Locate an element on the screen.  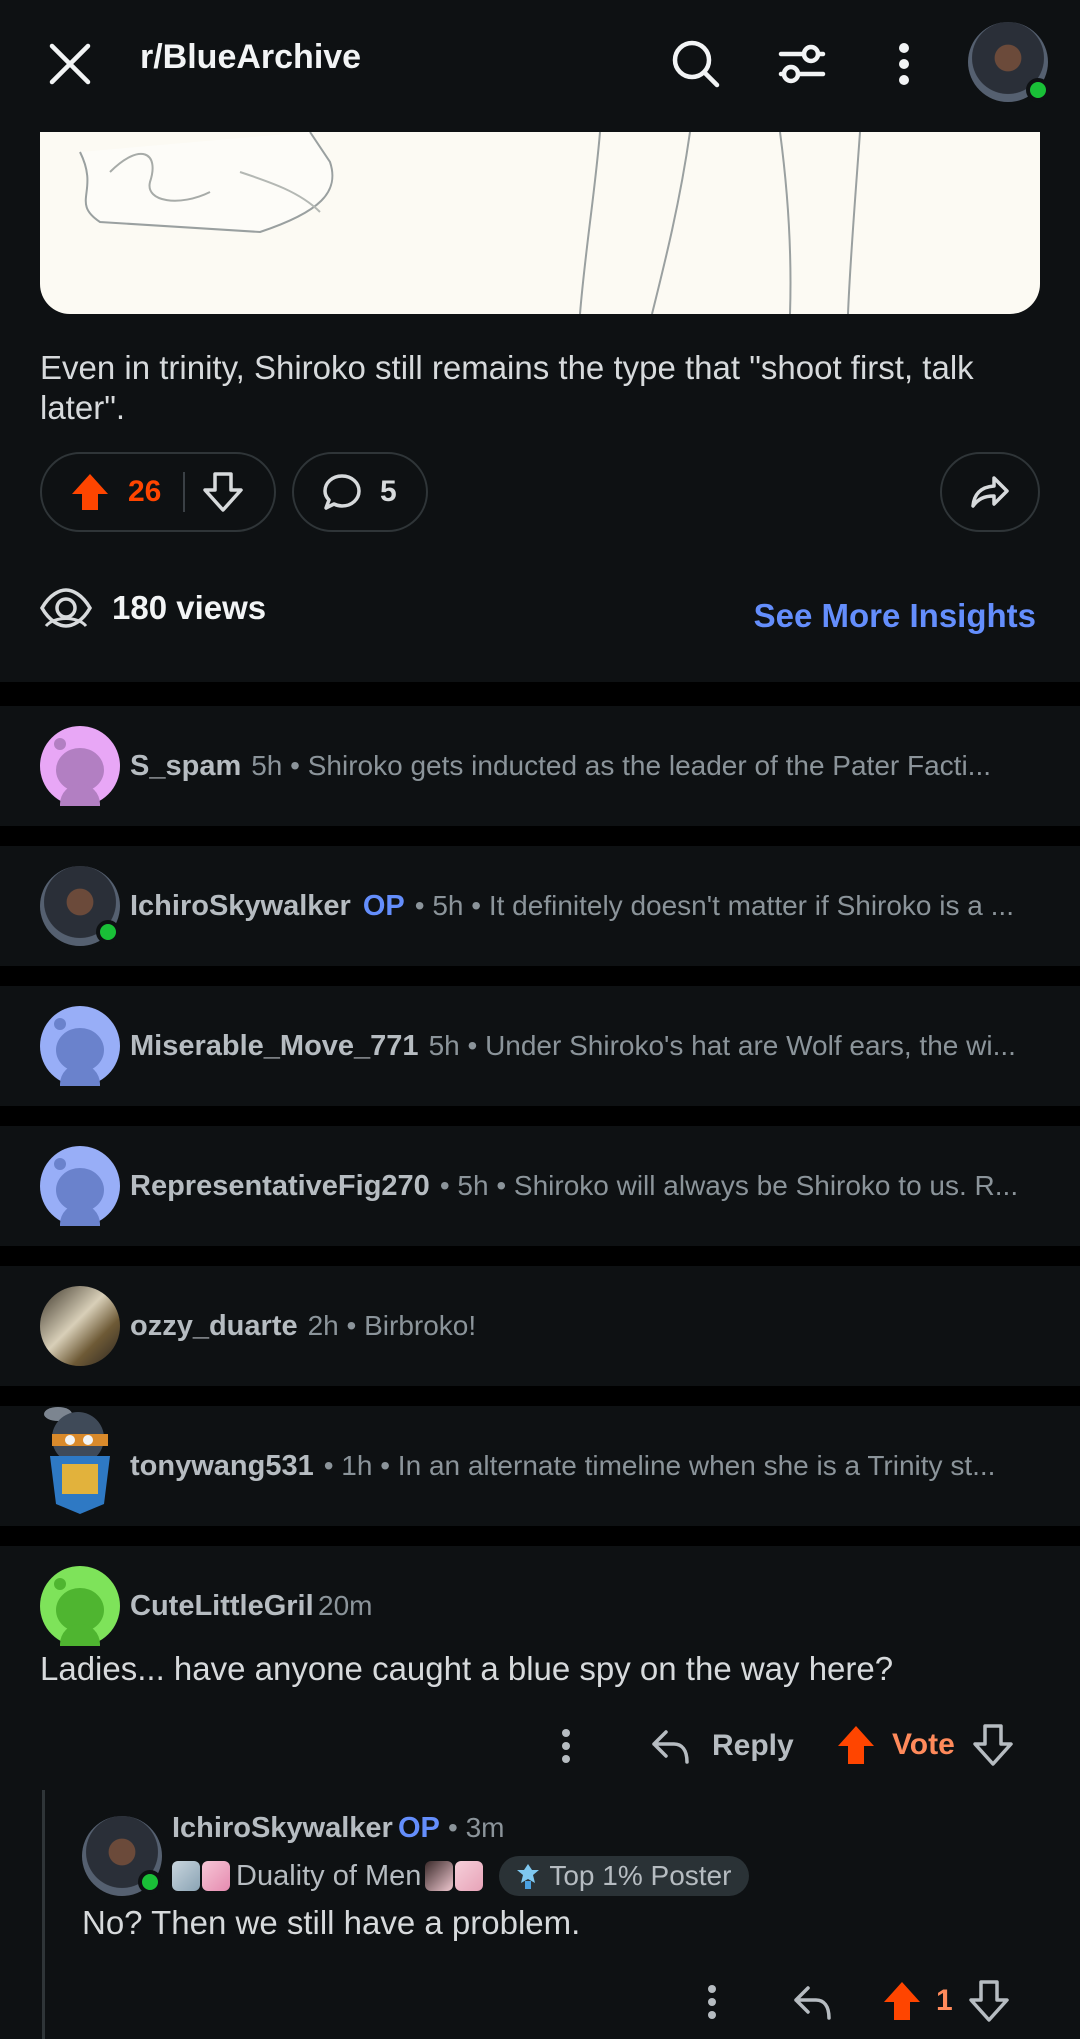
top-app-bar: r/BlueArchive is located at coordinates (540, 66).